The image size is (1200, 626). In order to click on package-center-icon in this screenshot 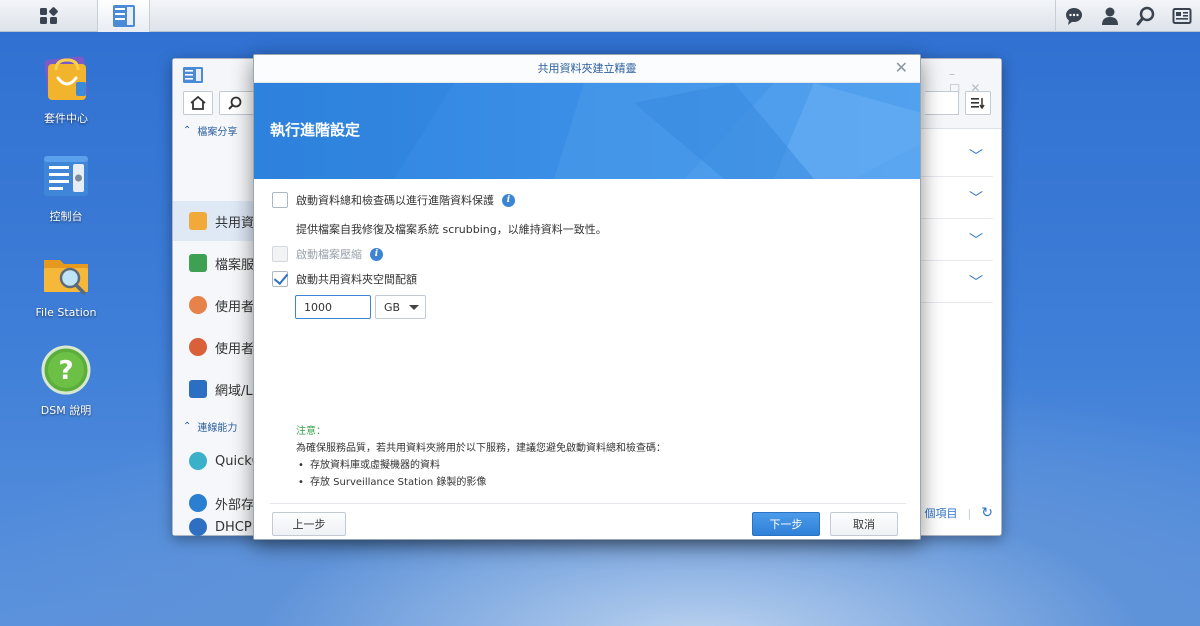, I will do `click(66, 78)`.